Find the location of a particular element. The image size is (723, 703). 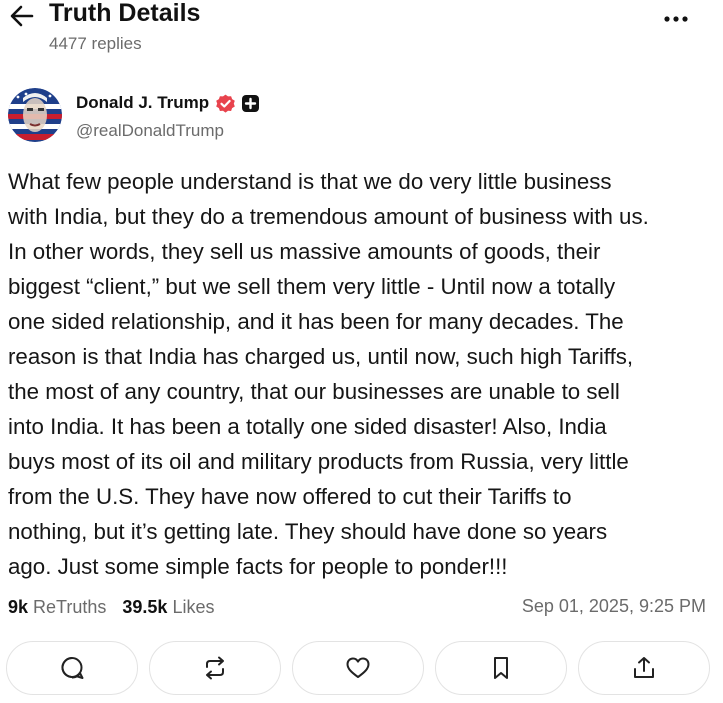

heart-icon is located at coordinates (358, 667).